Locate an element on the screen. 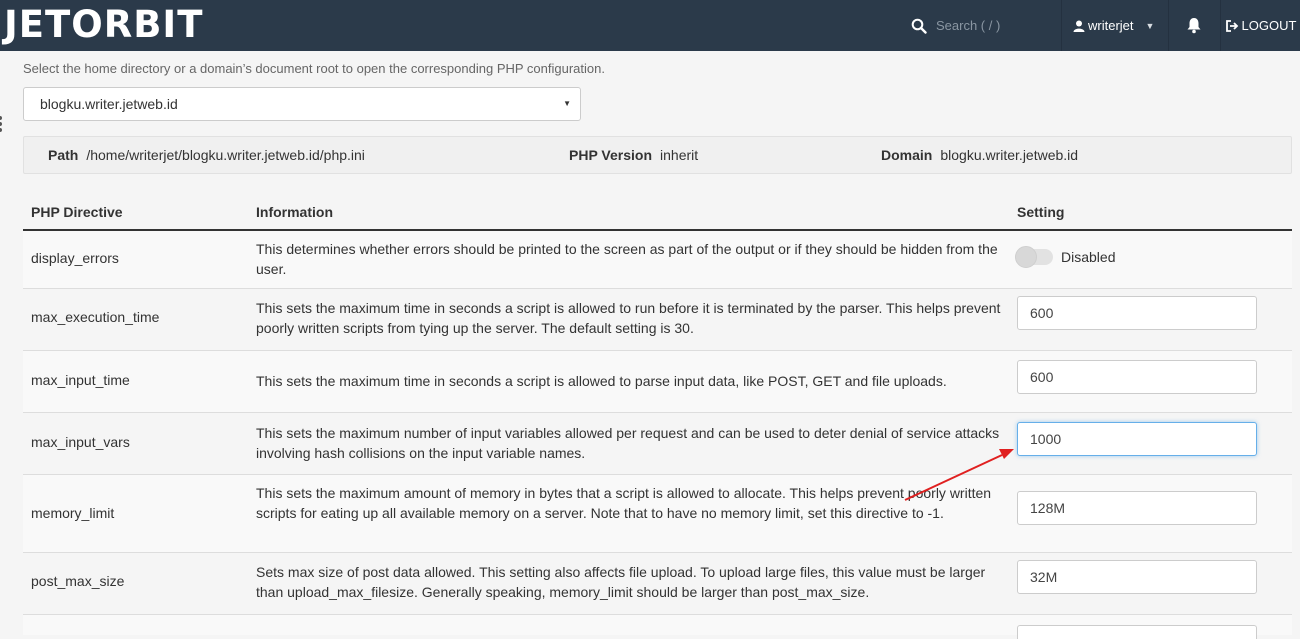  table-row is located at coordinates (657, 627).